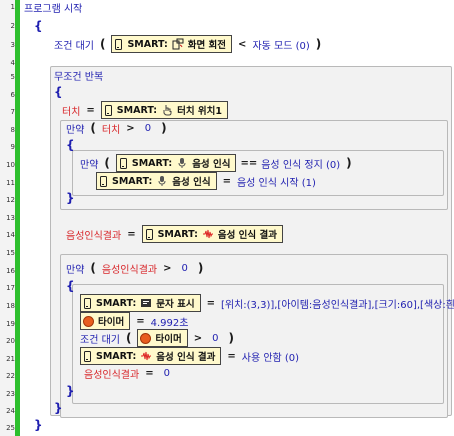 The height and width of the screenshot is (436, 454). Describe the element at coordinates (10, 359) in the screenshot. I see `line-number: 21` at that location.